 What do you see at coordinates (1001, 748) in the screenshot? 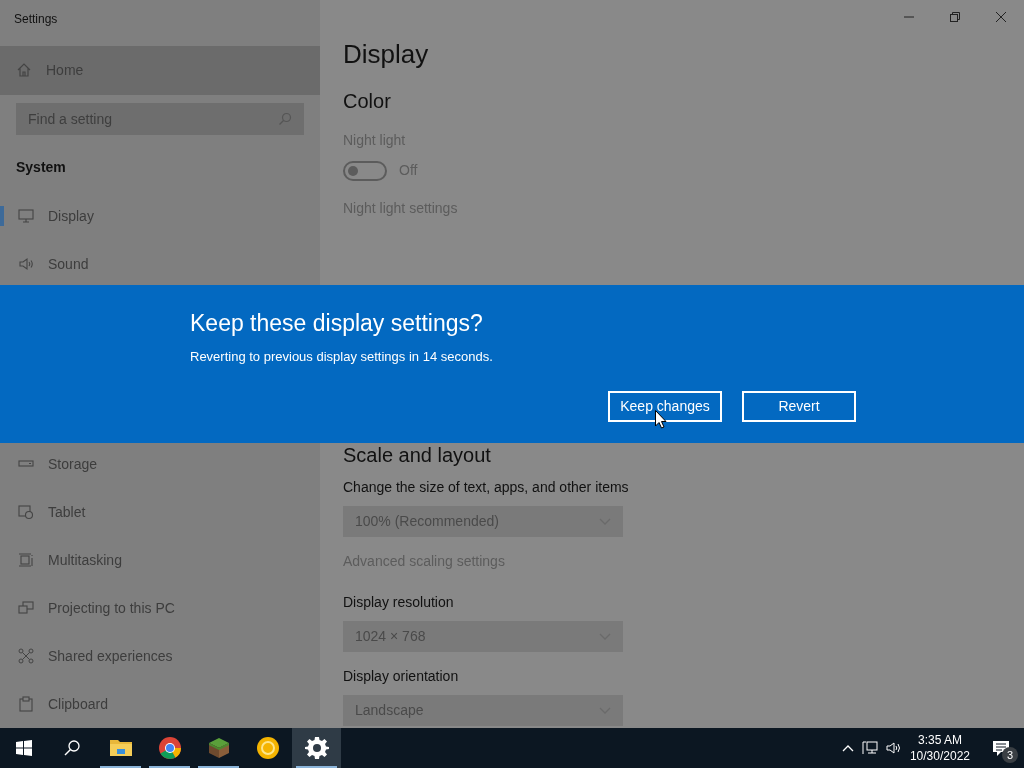
I see `notification-button: 3` at bounding box center [1001, 748].